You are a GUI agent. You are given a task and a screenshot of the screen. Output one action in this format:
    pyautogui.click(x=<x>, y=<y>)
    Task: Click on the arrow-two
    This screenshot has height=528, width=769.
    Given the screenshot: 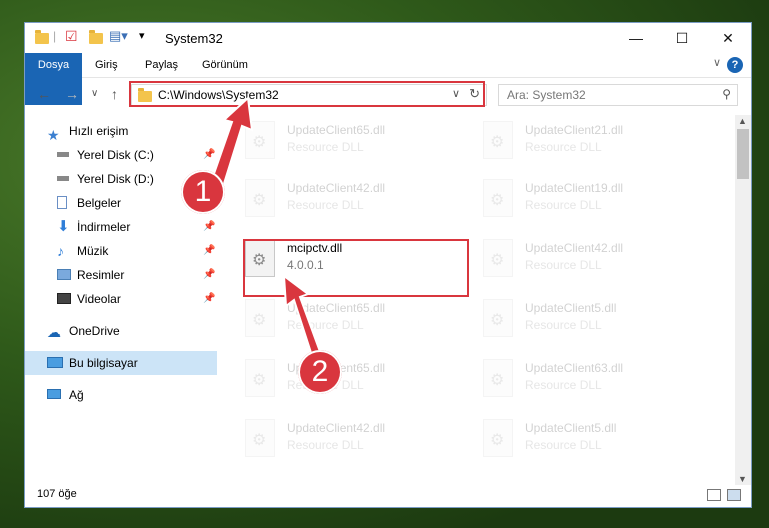 What is the action you would take?
    pyautogui.click(x=303, y=318)
    